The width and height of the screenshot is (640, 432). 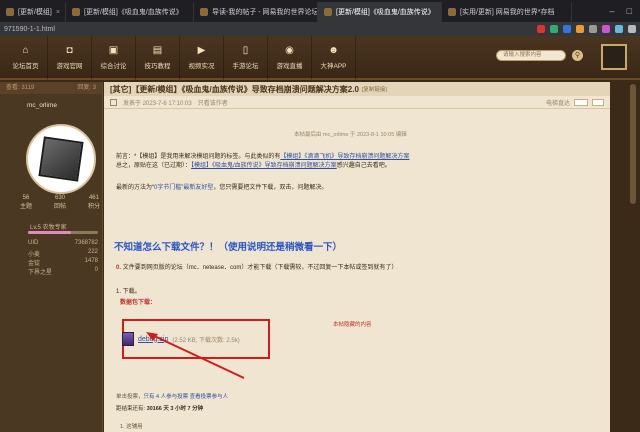 What do you see at coordinates (352, 325) in the screenshot?
I see `hidden-content-note: 本帖隐藏的内容` at bounding box center [352, 325].